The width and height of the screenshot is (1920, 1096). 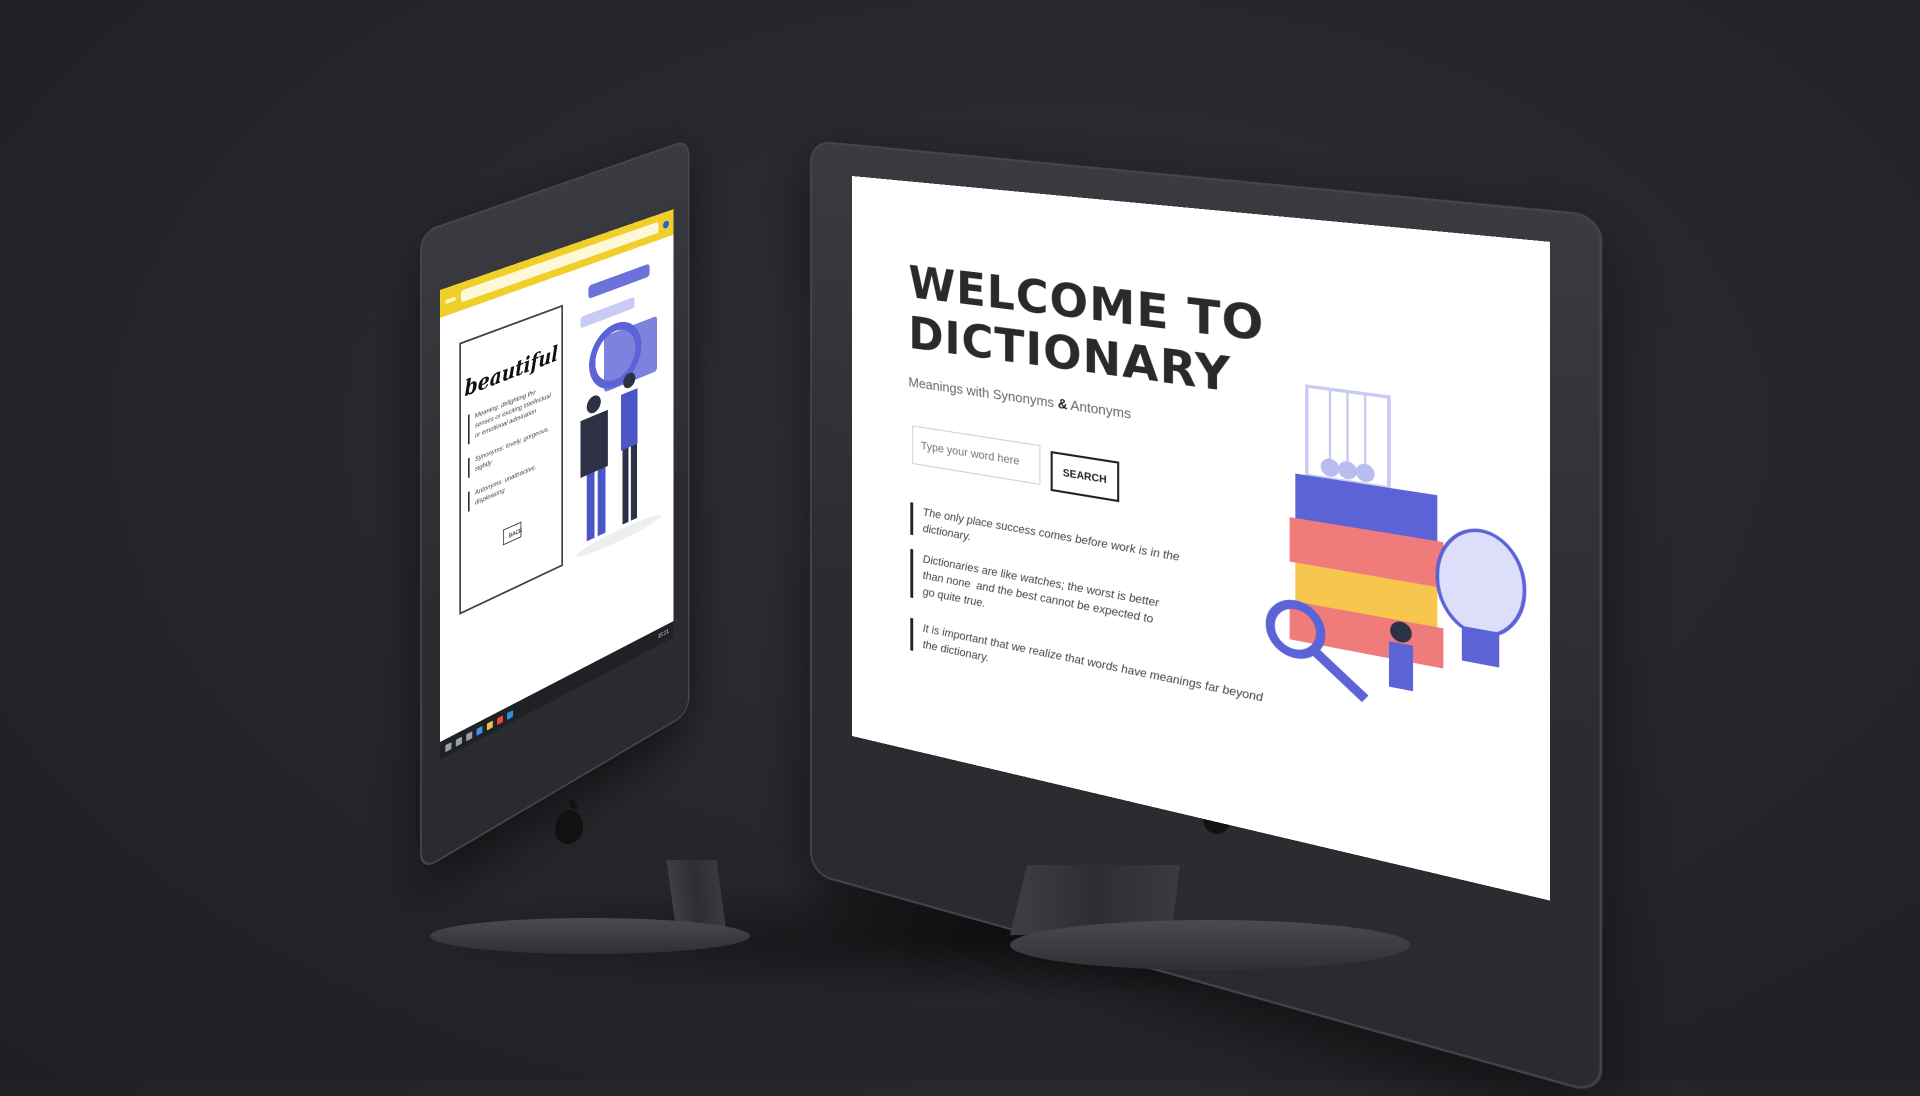 I want to click on folder-icon, so click(x=489, y=725).